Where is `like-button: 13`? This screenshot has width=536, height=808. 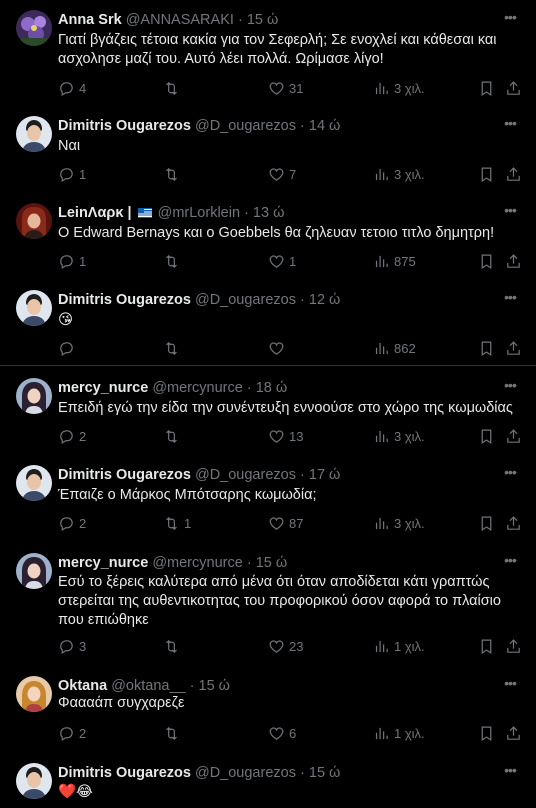 like-button: 13 is located at coordinates (285, 436).